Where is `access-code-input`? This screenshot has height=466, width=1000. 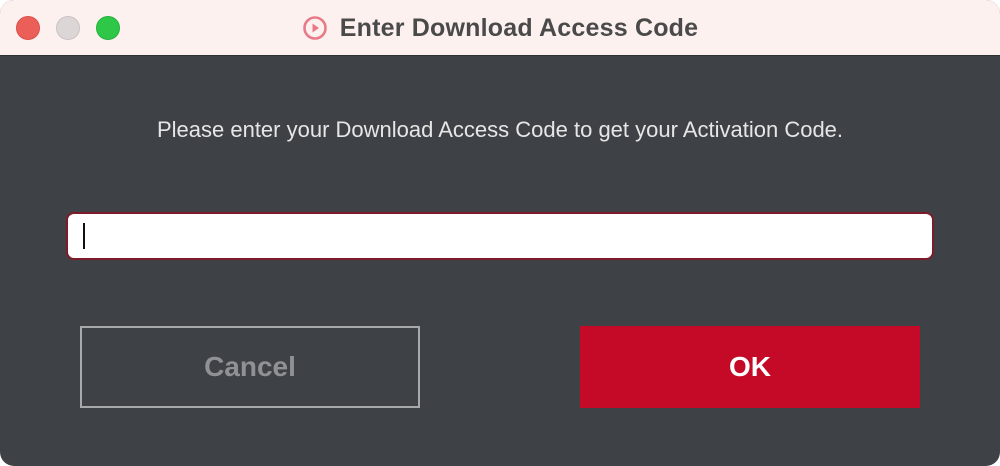 access-code-input is located at coordinates (500, 236).